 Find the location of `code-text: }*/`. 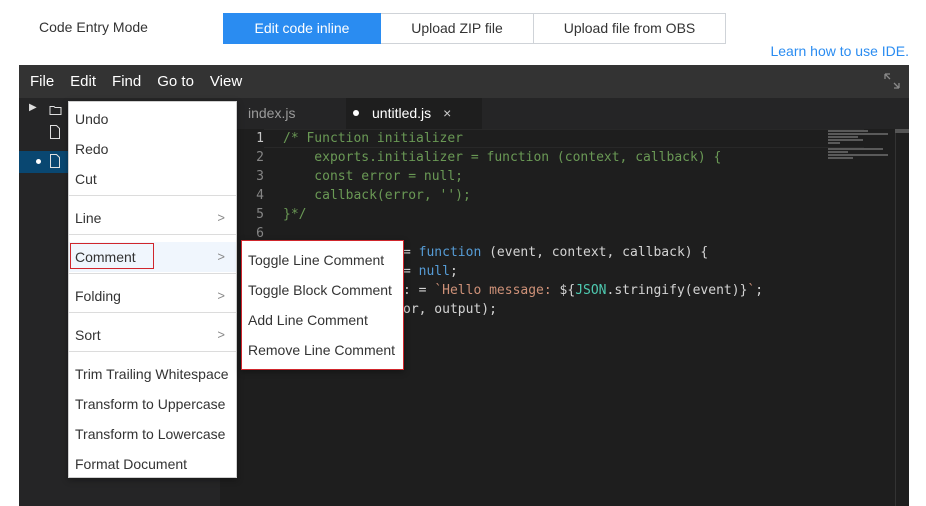

code-text: }*/ is located at coordinates (294, 214).